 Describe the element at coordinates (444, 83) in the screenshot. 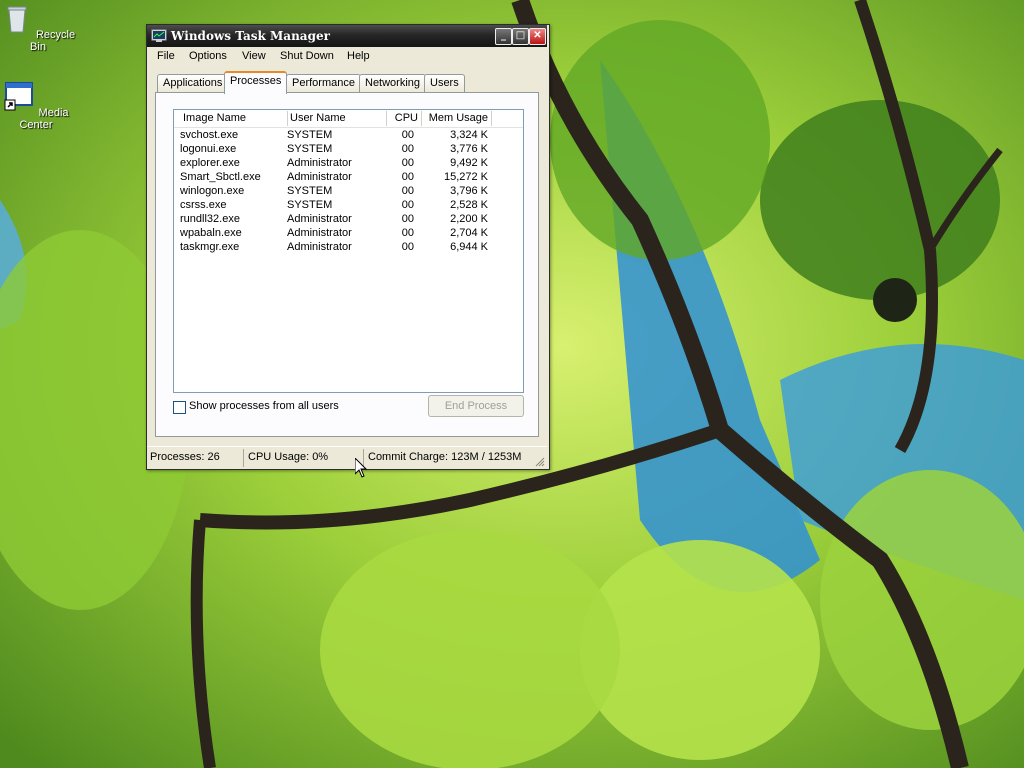

I see `tab-users: Users` at that location.